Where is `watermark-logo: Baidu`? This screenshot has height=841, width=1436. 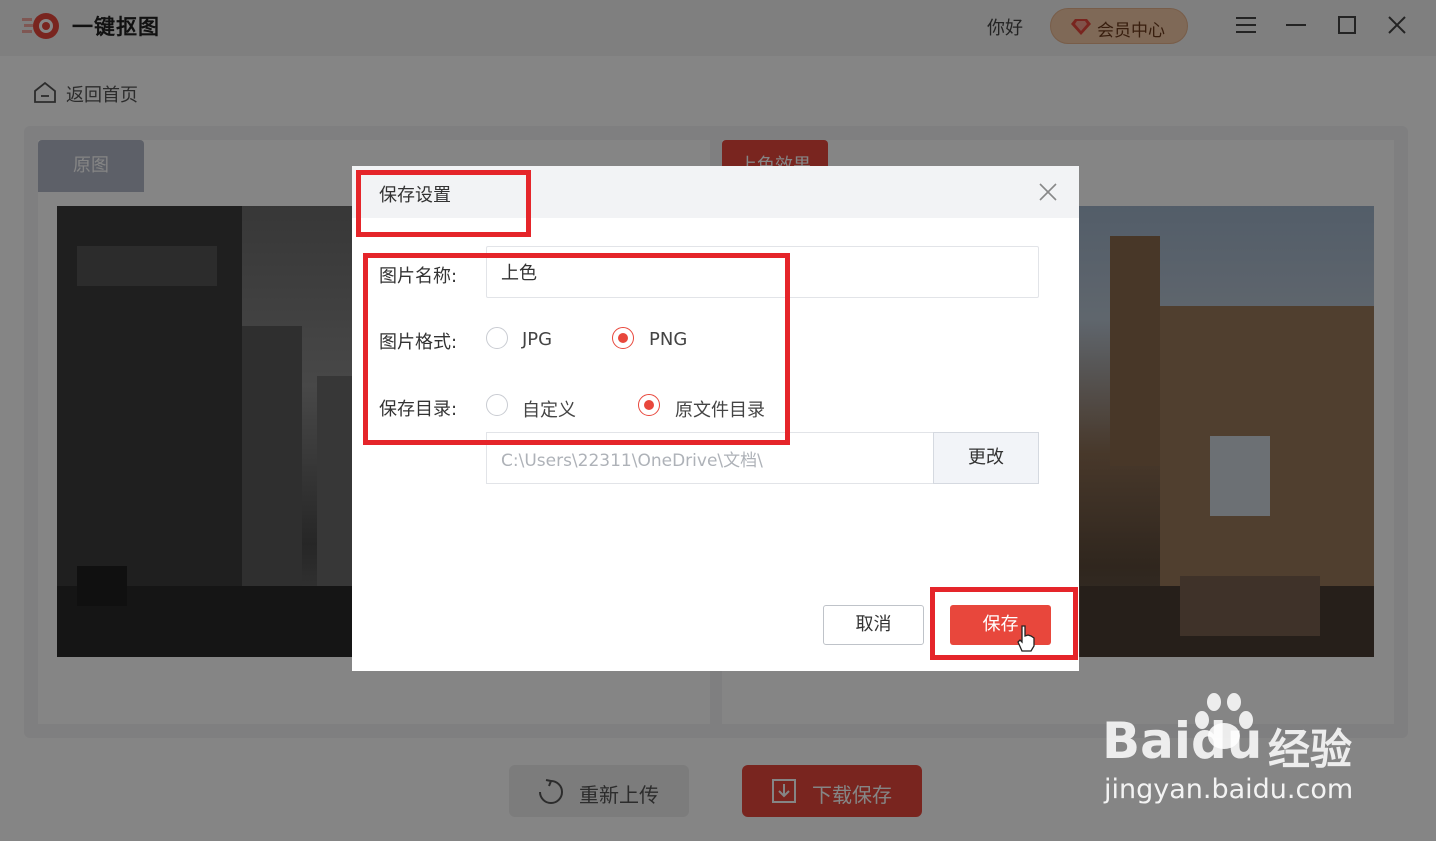 watermark-logo: Baidu is located at coordinates (1182, 741).